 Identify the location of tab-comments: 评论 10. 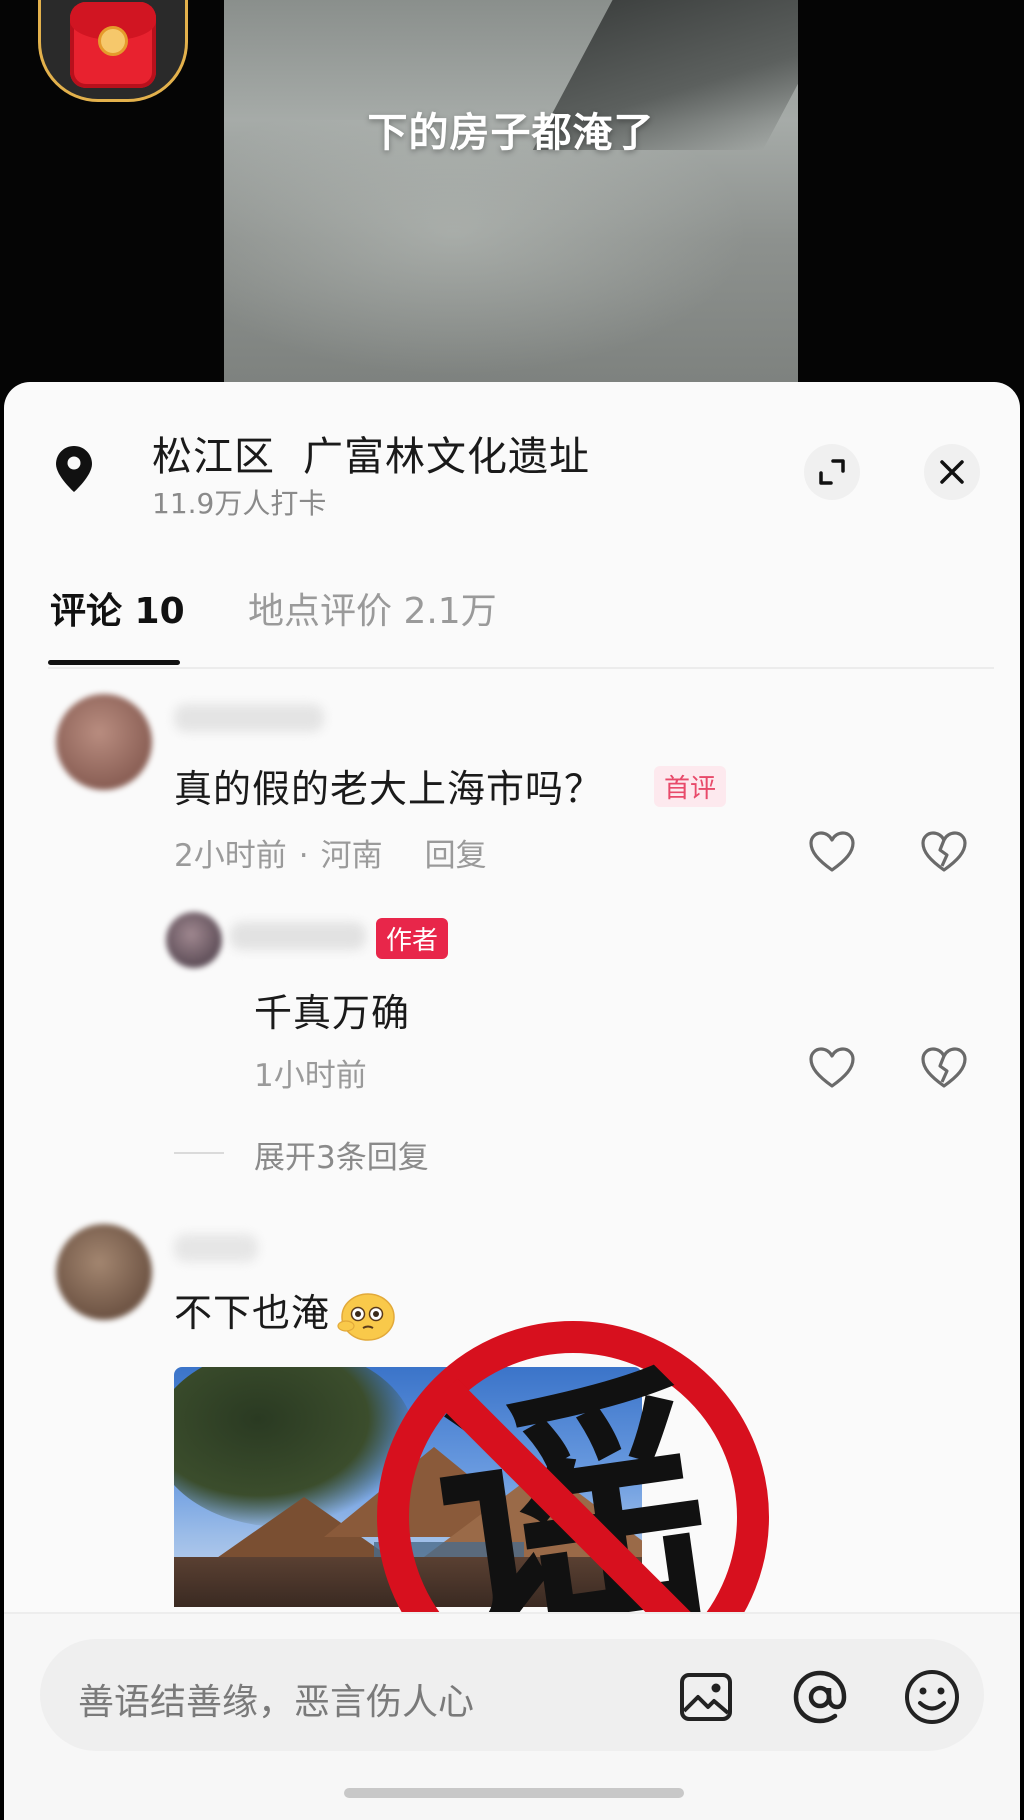
(117, 608).